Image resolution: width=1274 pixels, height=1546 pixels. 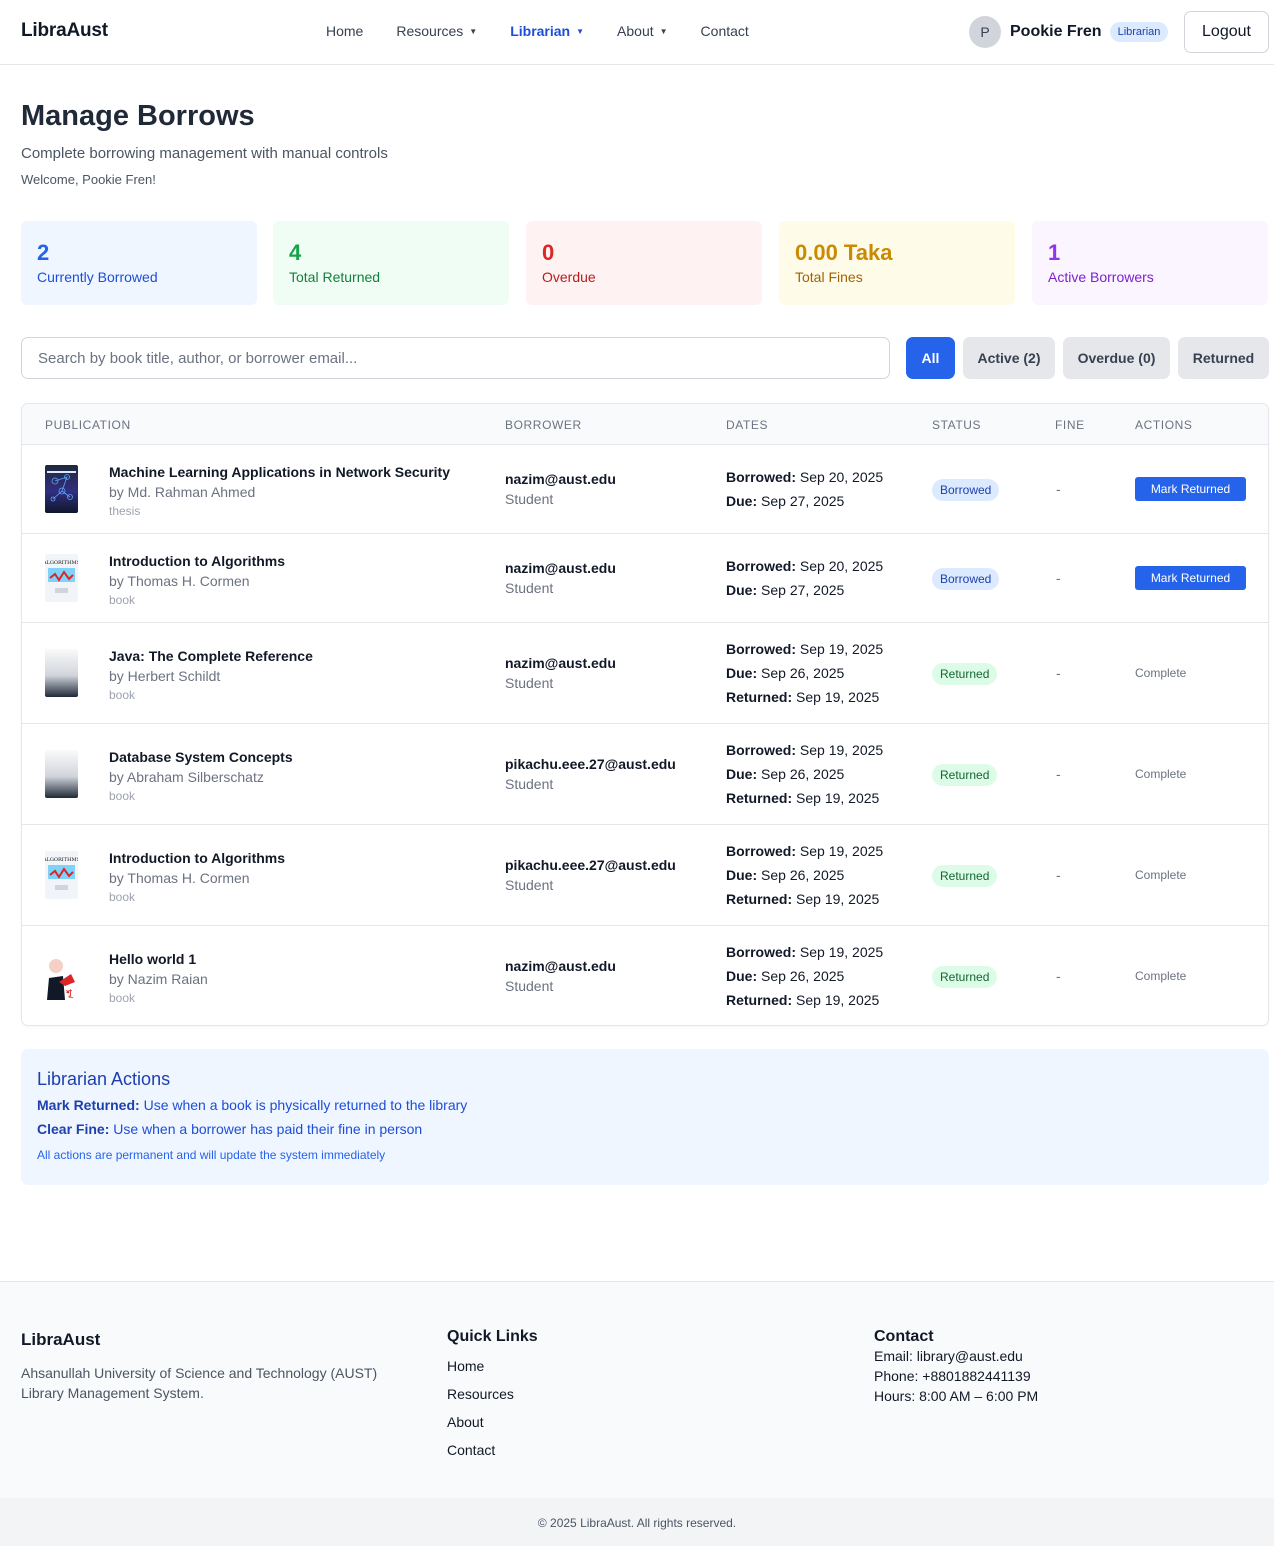 I want to click on due-date: Sep 27, 2025, so click(x=803, y=590).